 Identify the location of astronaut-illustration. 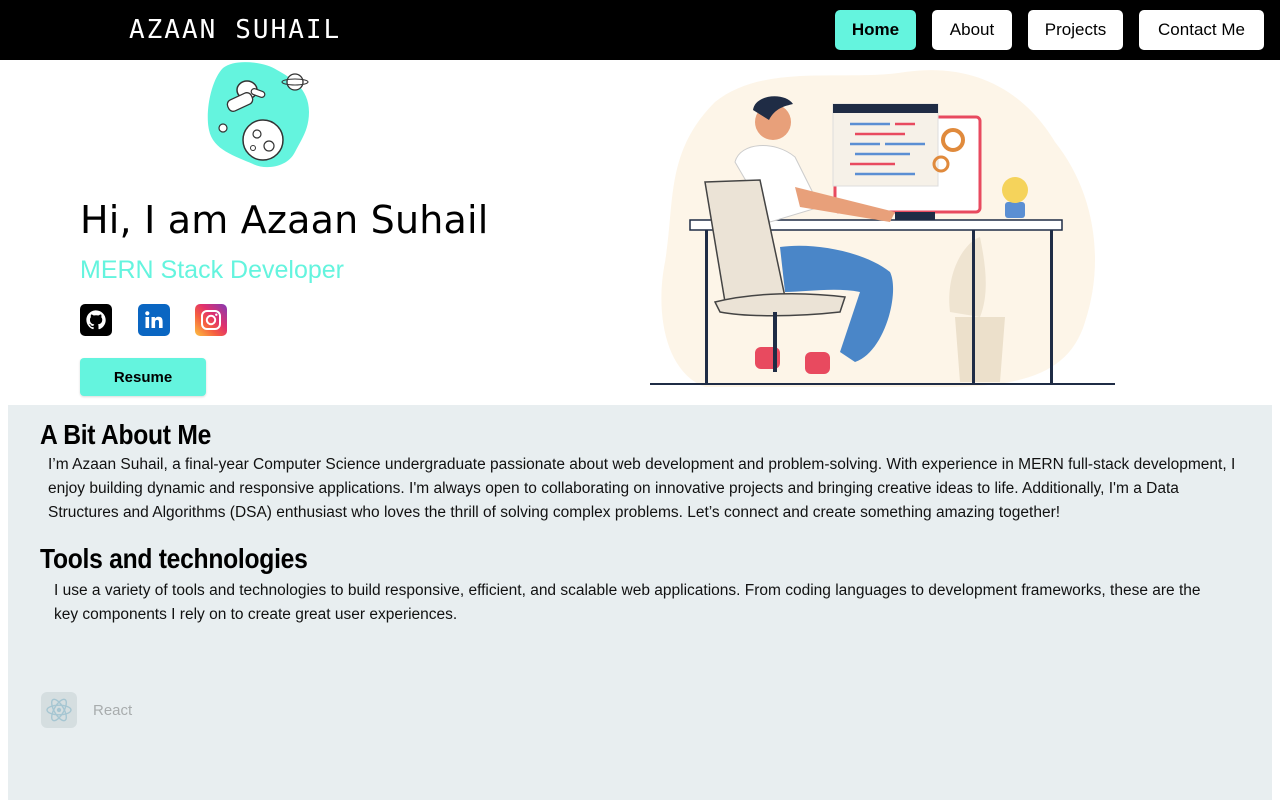
(258, 115).